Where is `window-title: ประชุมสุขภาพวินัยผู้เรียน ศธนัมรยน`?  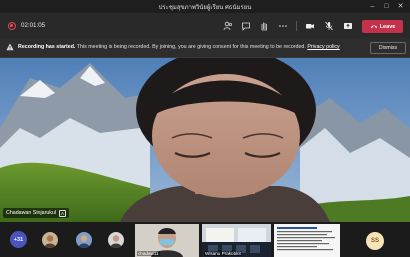
window-title: ประชุมสุขภาพวินัยผู้เรียน ศธนัมรยน is located at coordinates (205, 8).